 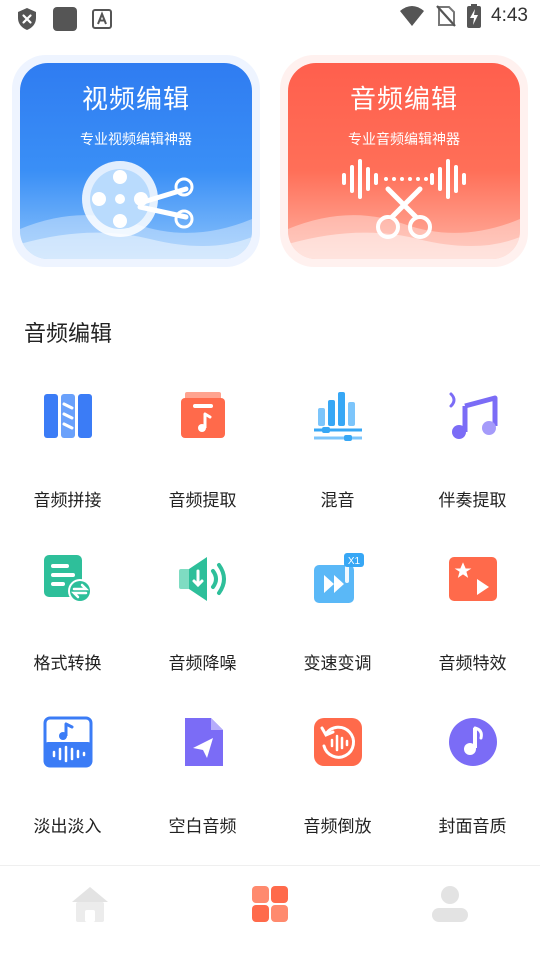 What do you see at coordinates (68, 579) in the screenshot?
I see `format-convert-icon` at bounding box center [68, 579].